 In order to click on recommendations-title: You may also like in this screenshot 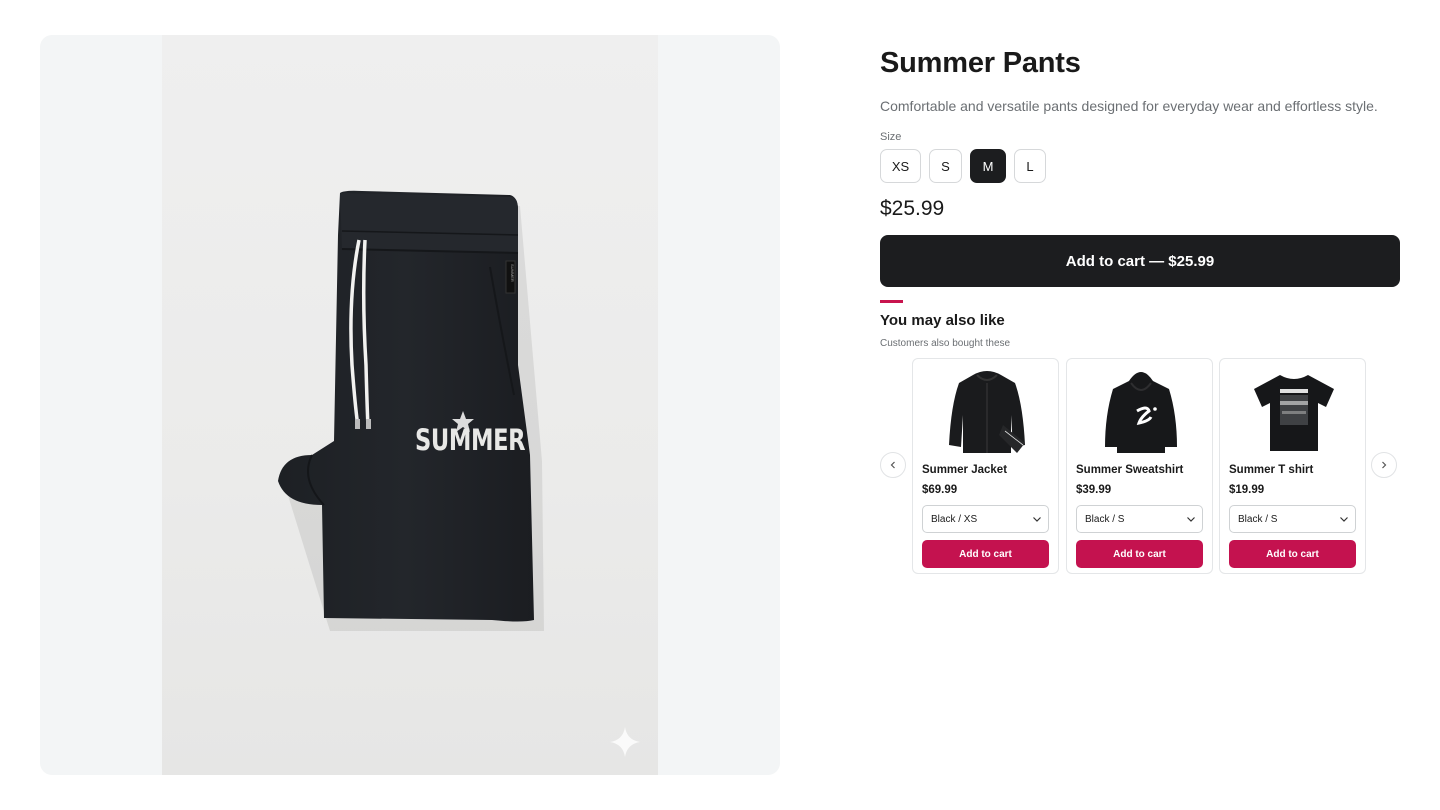, I will do `click(942, 320)`.